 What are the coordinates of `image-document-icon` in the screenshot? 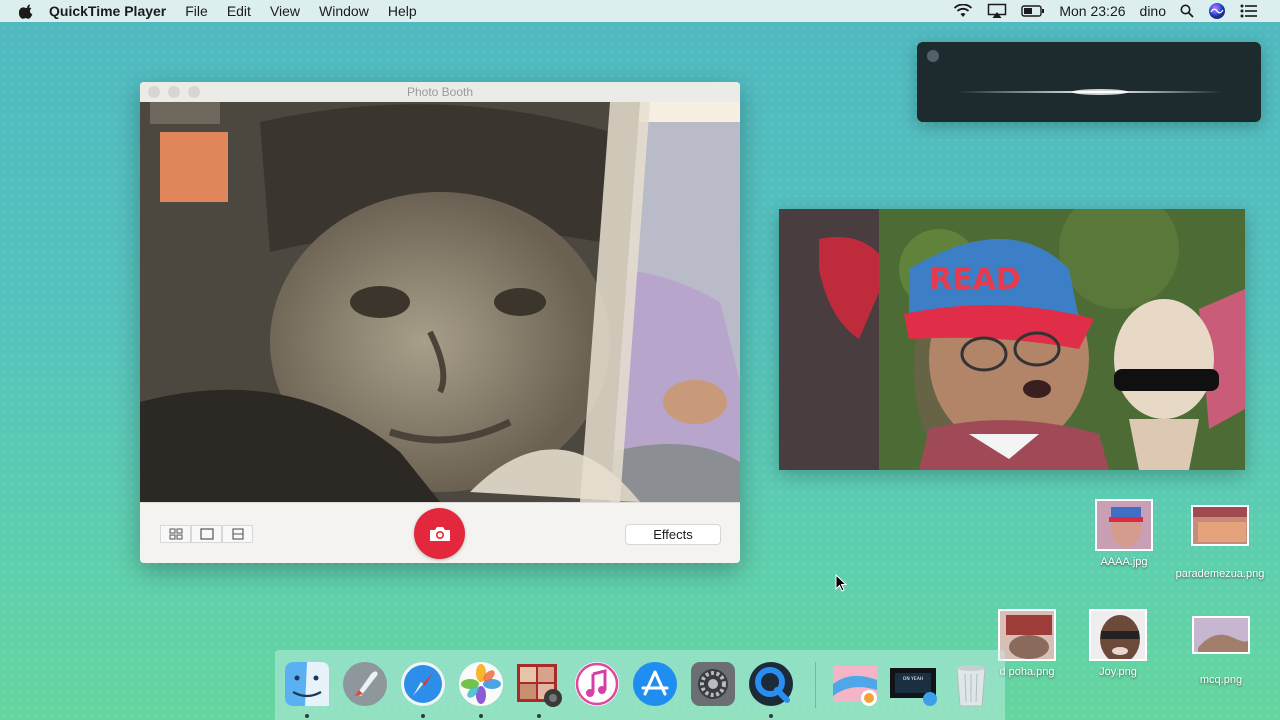 It's located at (855, 684).